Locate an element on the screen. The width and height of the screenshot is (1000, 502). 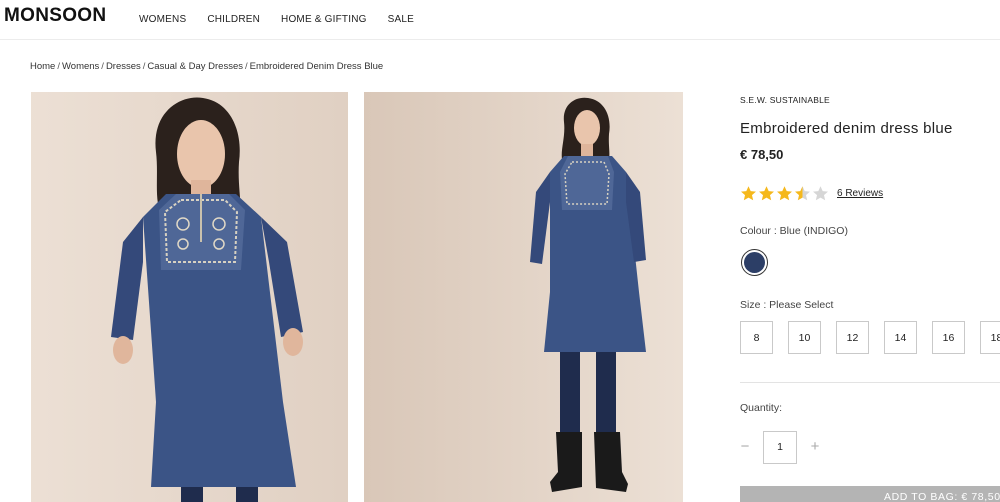
breadcrumb-current: Embroidered Denim Dress Blue is located at coordinates (316, 66).